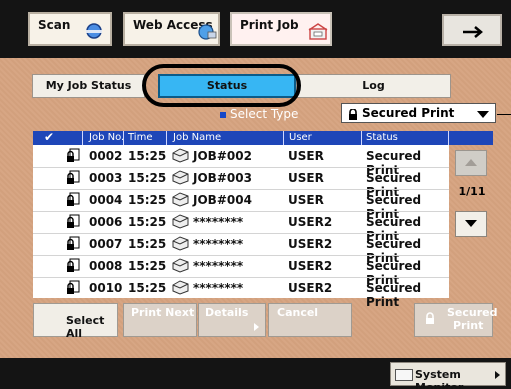  I want to click on system-monitor-button: System Monitor, so click(448, 375).